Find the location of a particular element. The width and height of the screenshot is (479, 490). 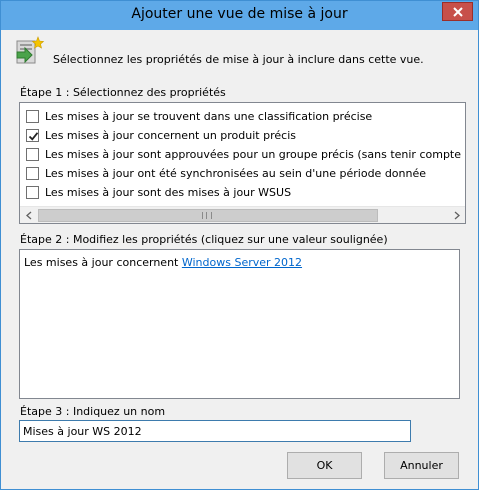

grip-icon is located at coordinates (207, 215).